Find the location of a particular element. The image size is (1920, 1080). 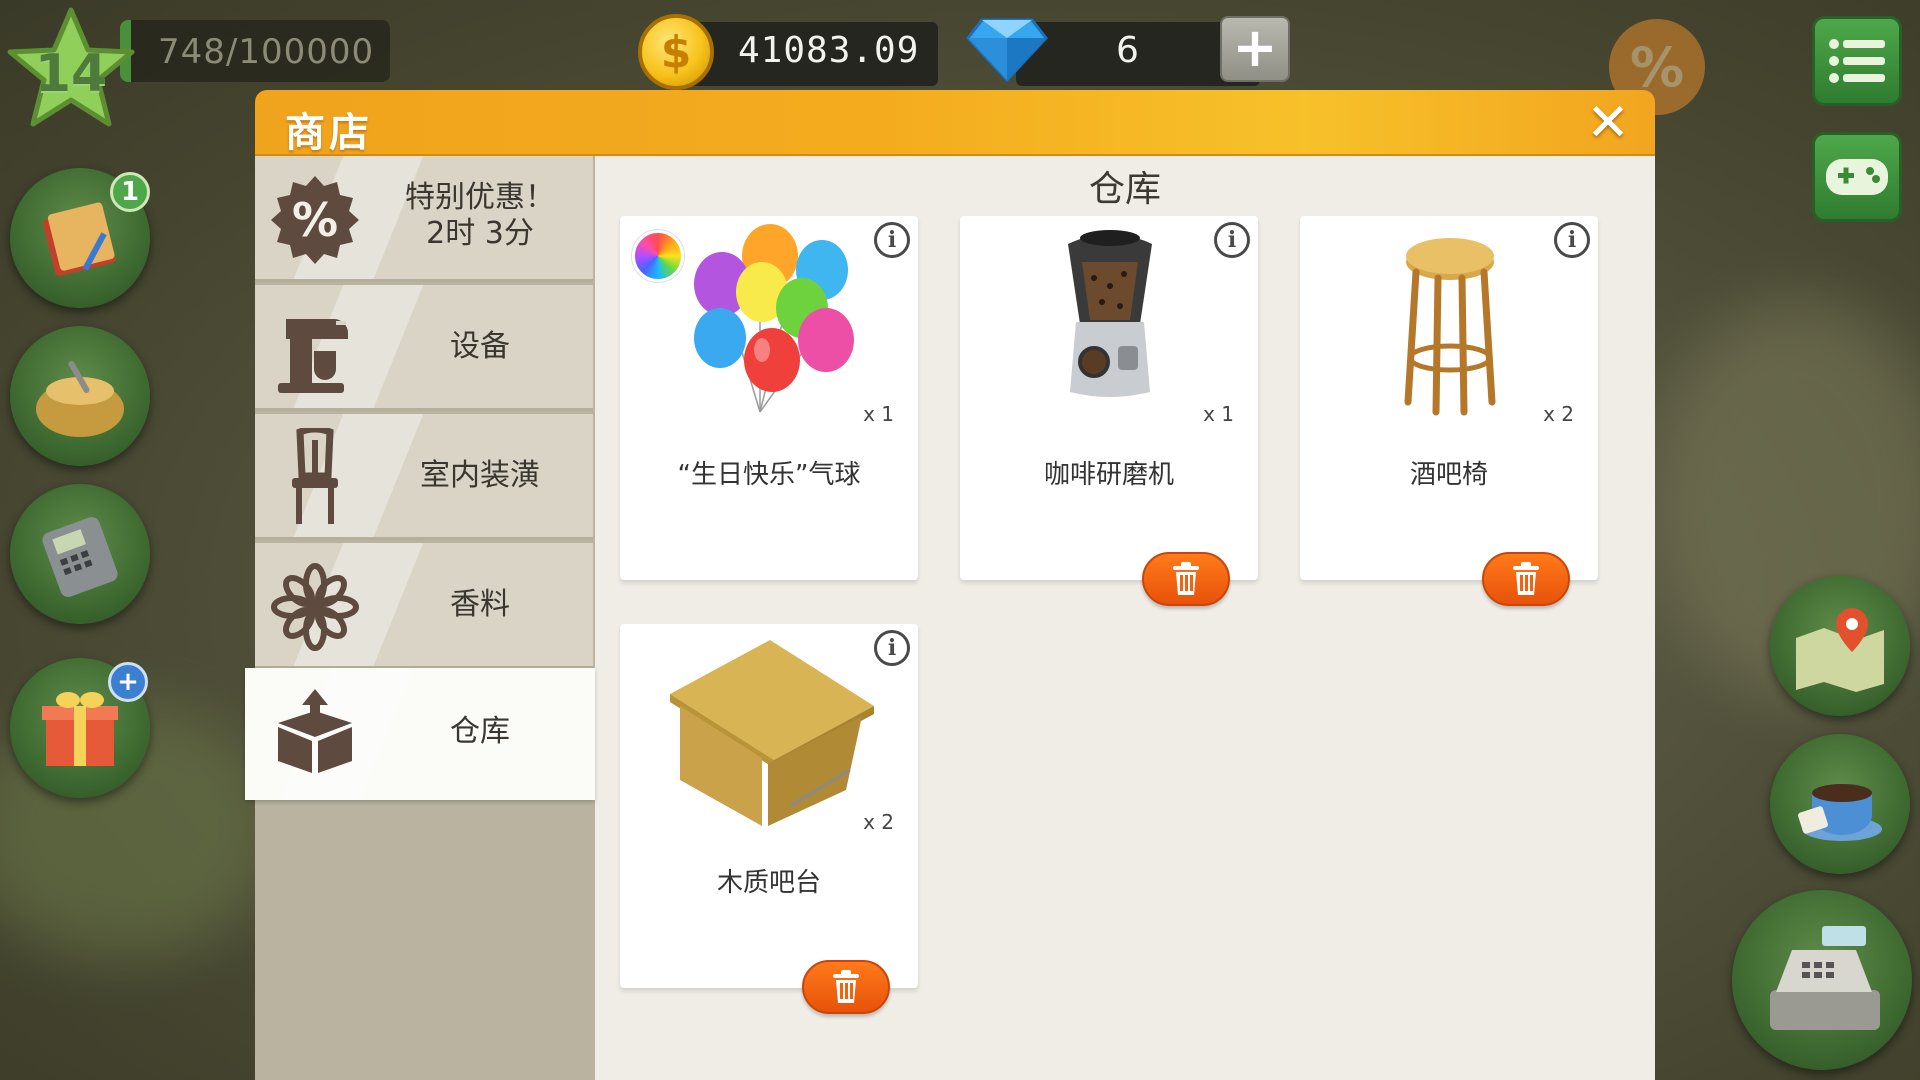

gift-plus-badge: + is located at coordinates (128, 682).